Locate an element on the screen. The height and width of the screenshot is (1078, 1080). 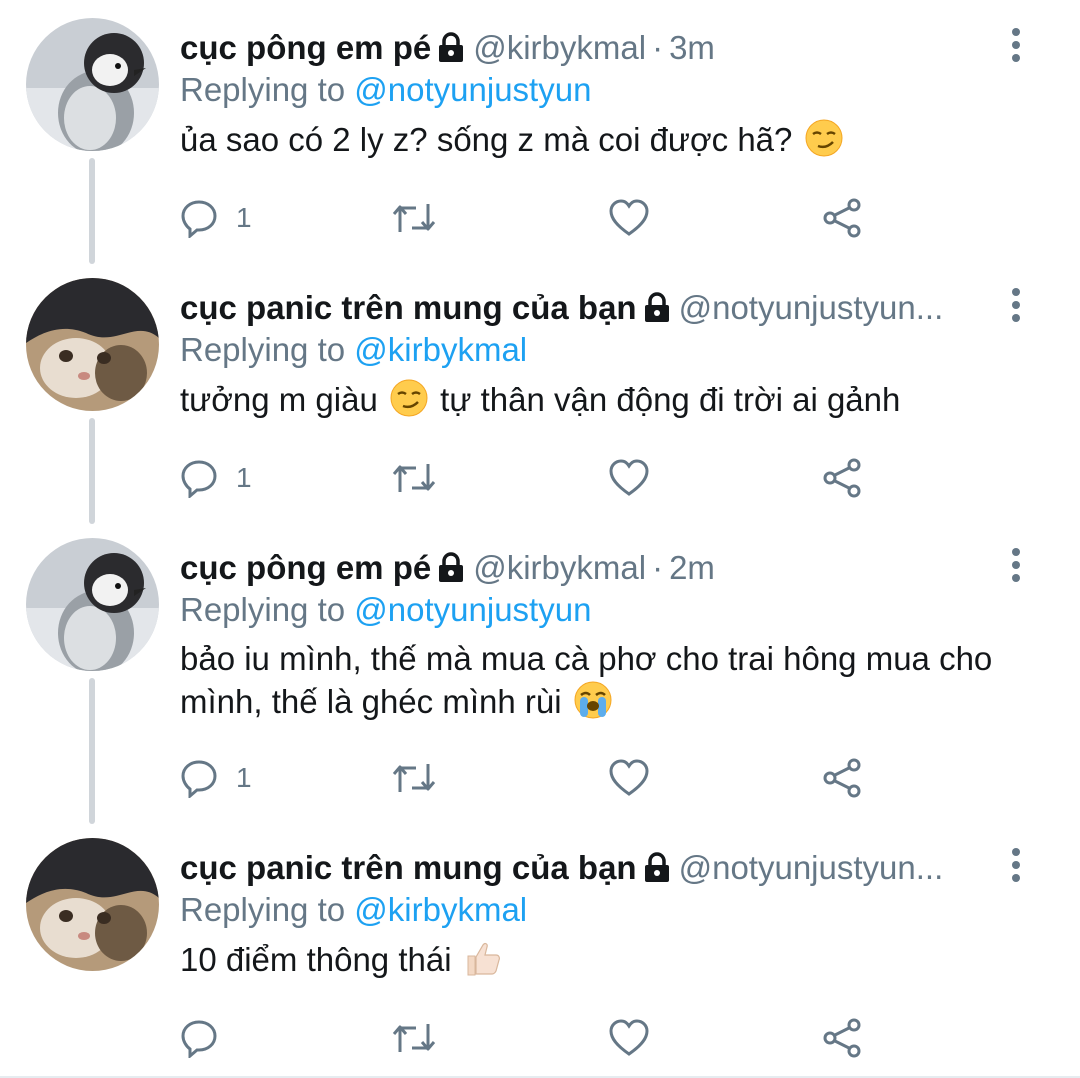
tweet-text: 10 điểm thông thái is located at coordinates (600, 963).